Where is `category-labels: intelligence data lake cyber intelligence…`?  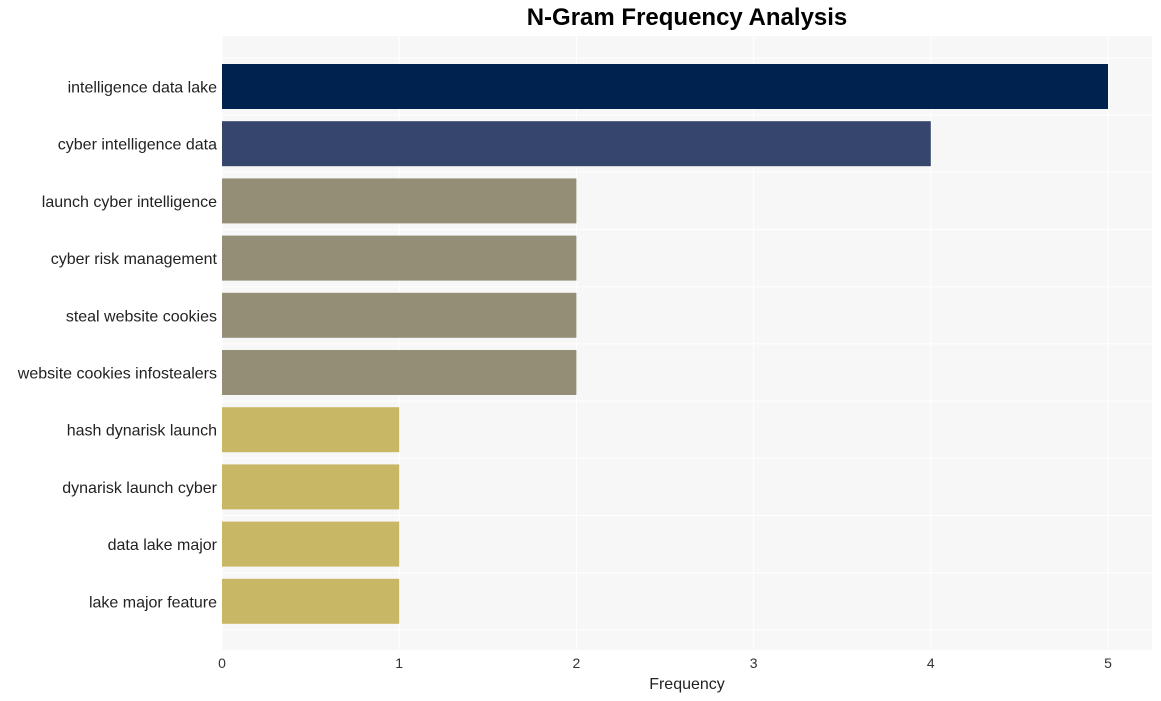
category-labels: intelligence data lake cyber intelligence… is located at coordinates (117, 346).